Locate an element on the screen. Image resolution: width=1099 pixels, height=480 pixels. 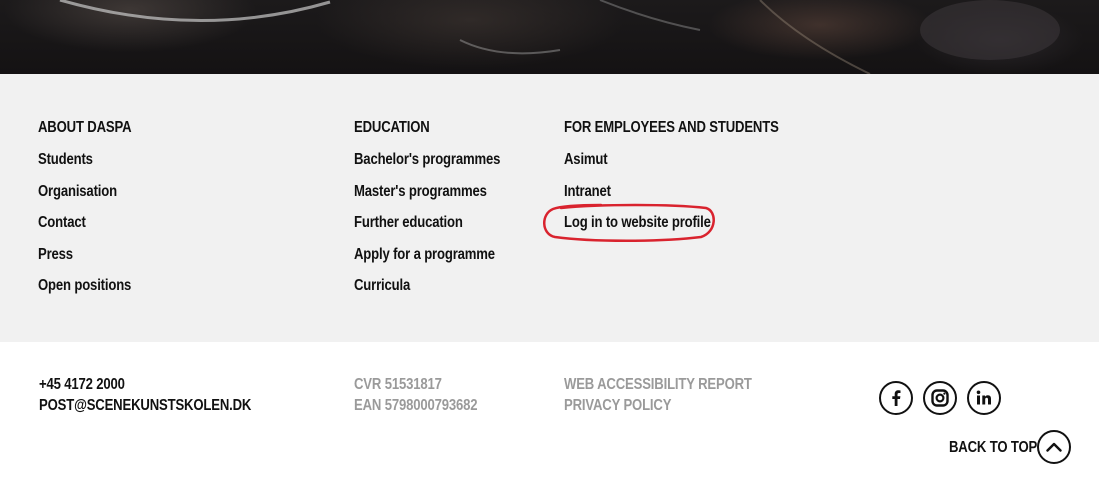
accessibility-report-link: WEB ACCESSIBILITY REPORT is located at coordinates (658, 384).